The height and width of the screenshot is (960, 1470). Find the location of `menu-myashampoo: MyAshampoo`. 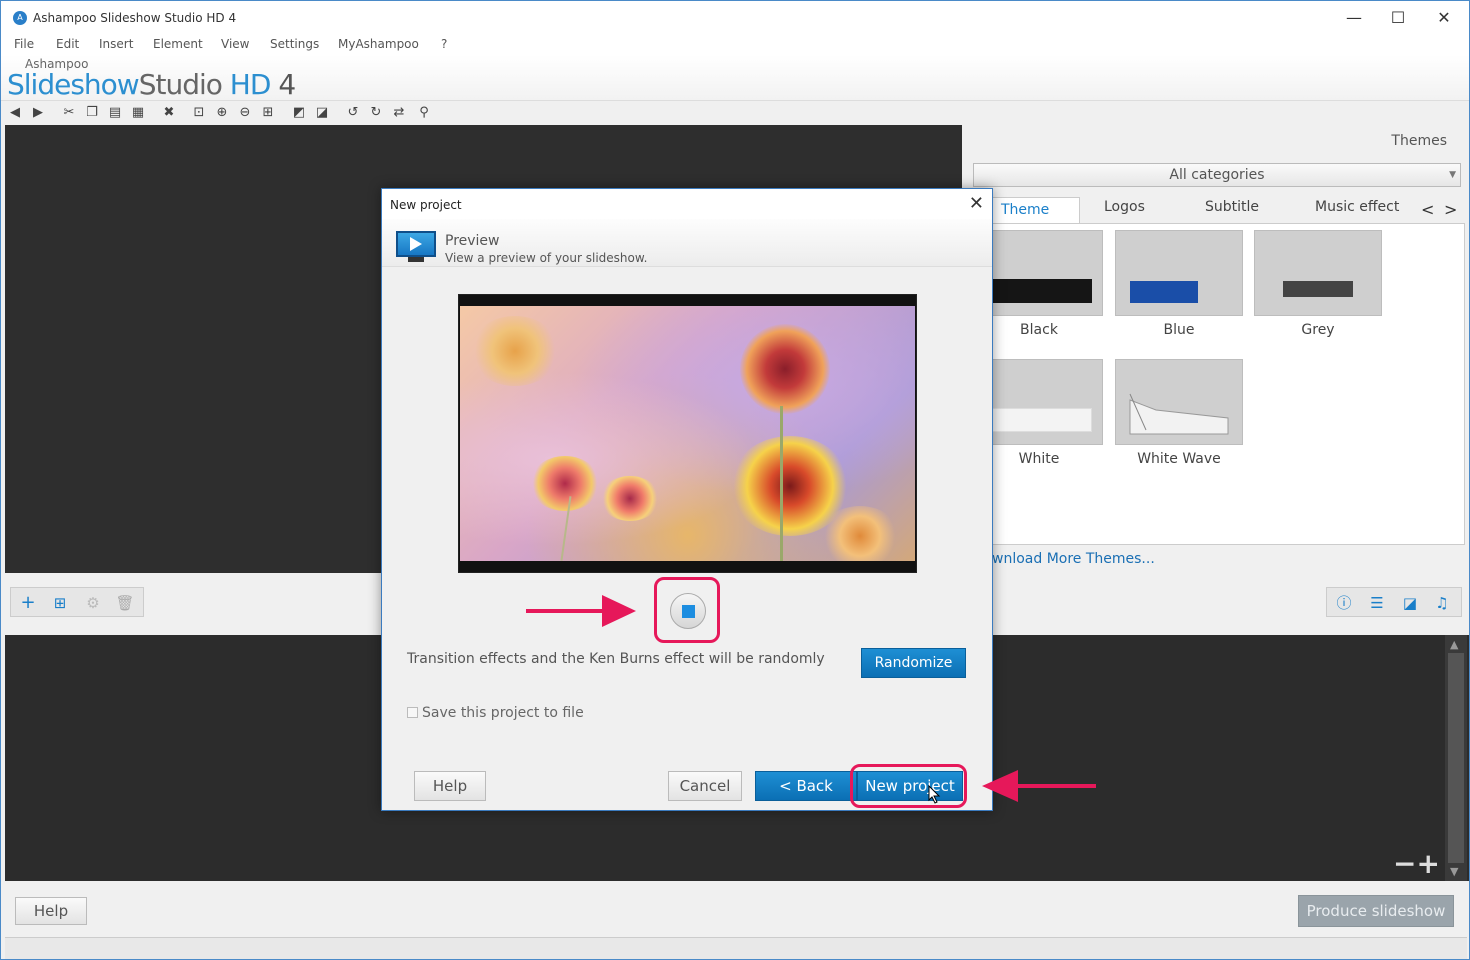

menu-myashampoo: MyAshampoo is located at coordinates (378, 44).